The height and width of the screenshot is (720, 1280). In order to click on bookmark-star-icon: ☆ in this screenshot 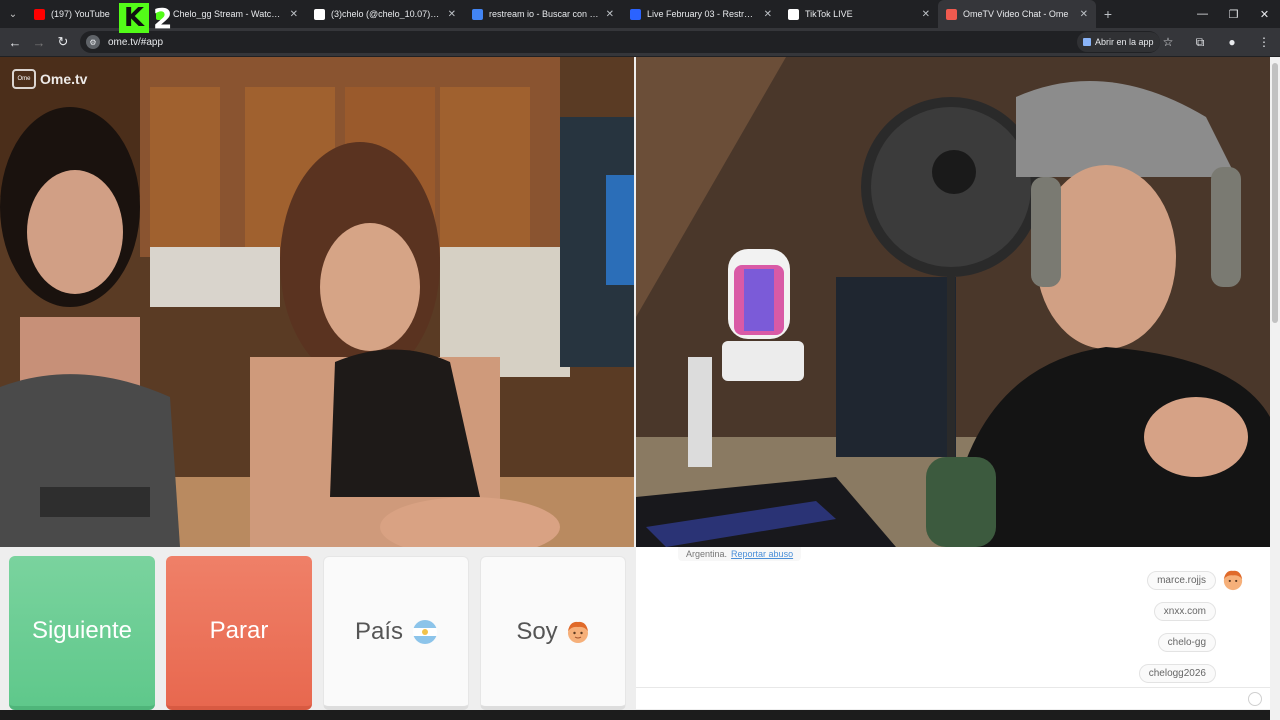, I will do `click(1168, 42)`.